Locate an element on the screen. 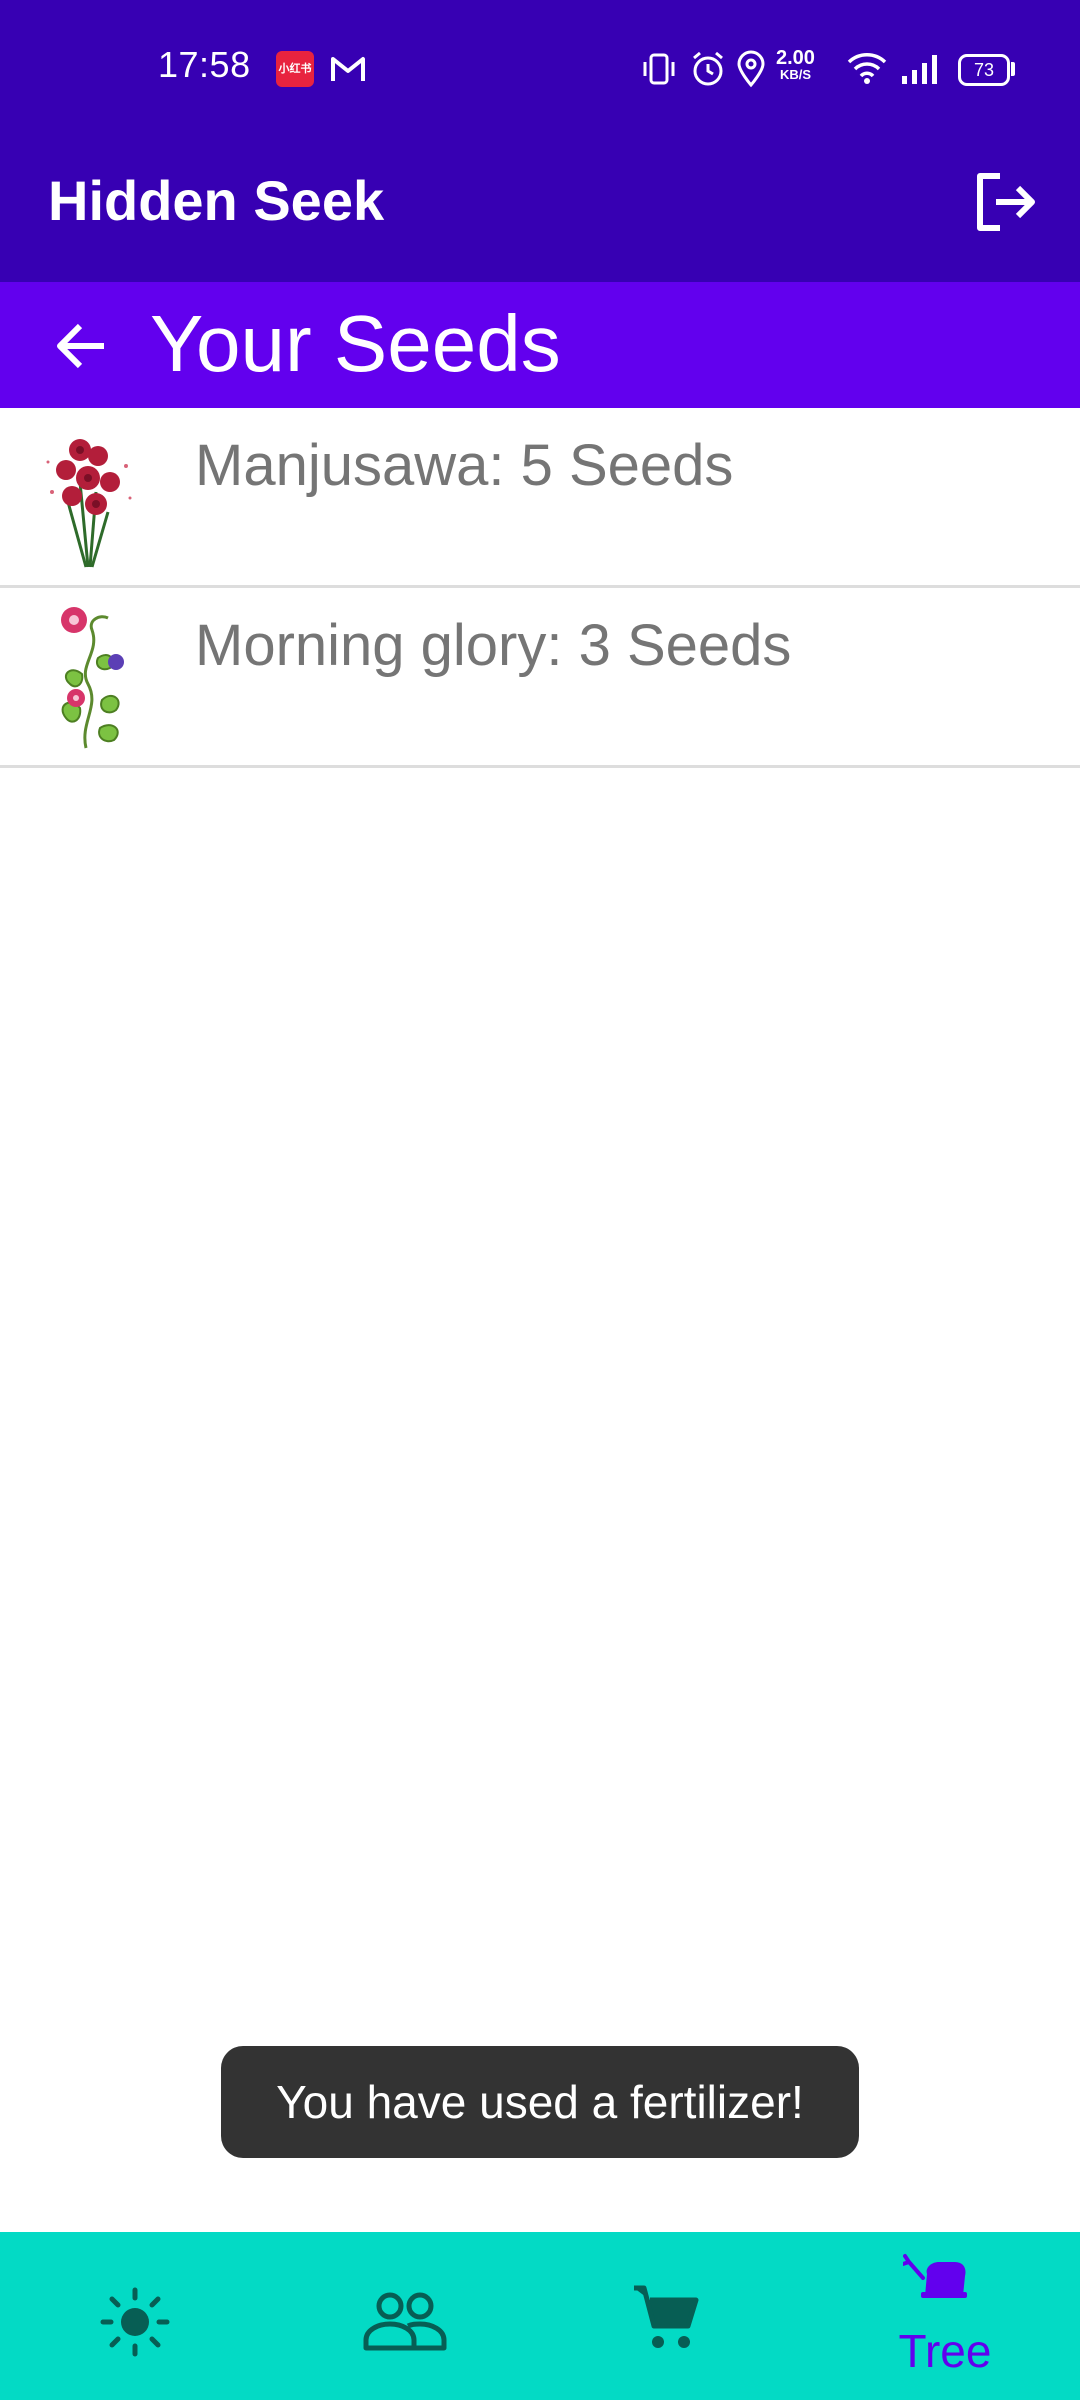 This screenshot has height=2400, width=1080. morning-glory-image is located at coordinates (92, 678).